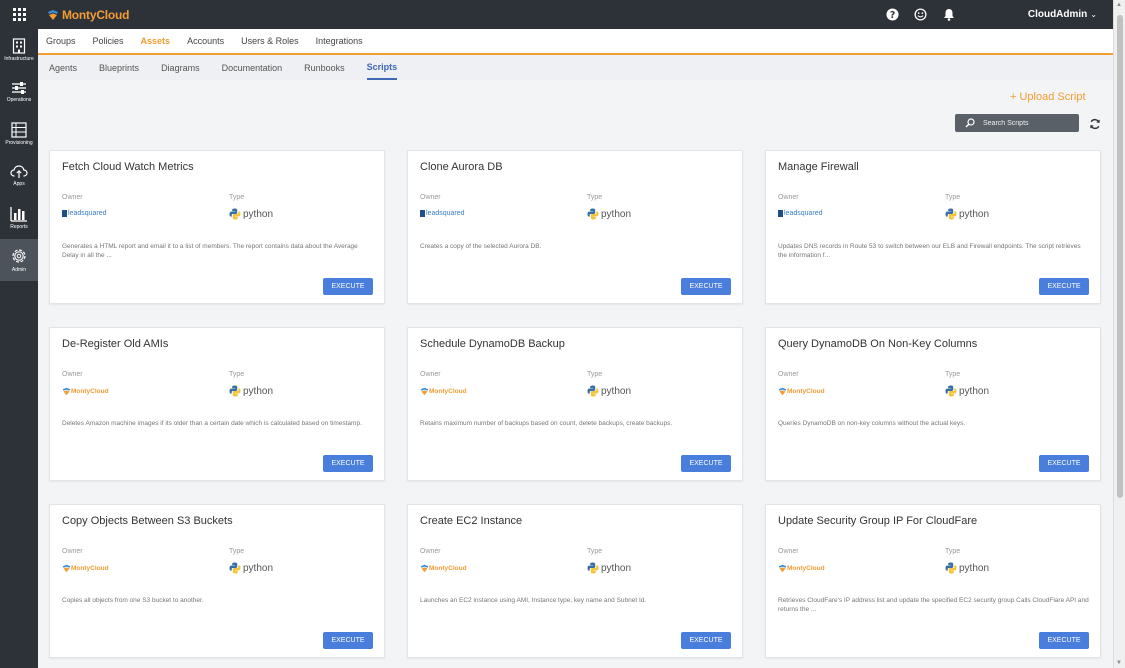  I want to click on owner-name: leadsquared, so click(87, 213).